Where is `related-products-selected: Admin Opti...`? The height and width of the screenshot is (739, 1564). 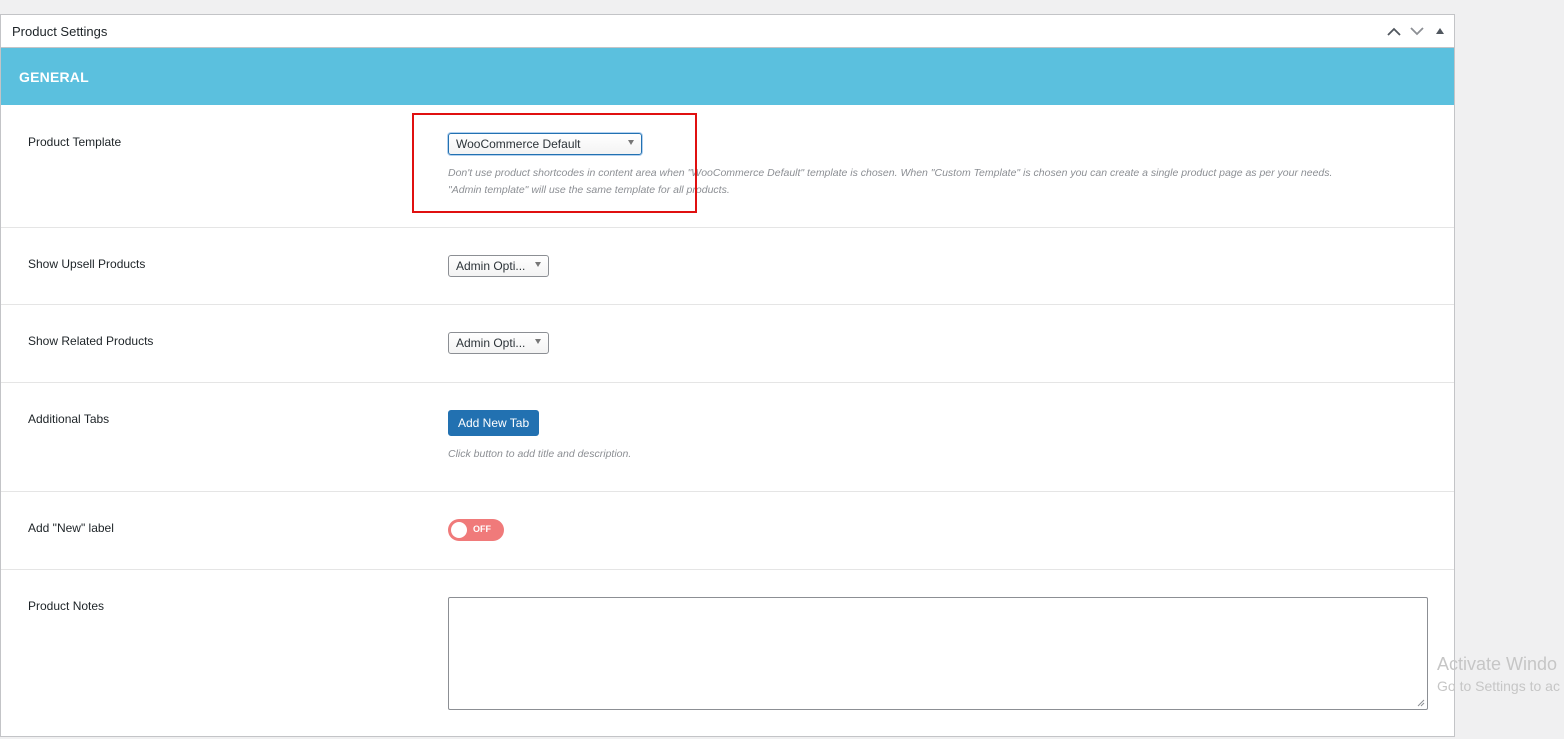 related-products-selected: Admin Opti... is located at coordinates (491, 343).